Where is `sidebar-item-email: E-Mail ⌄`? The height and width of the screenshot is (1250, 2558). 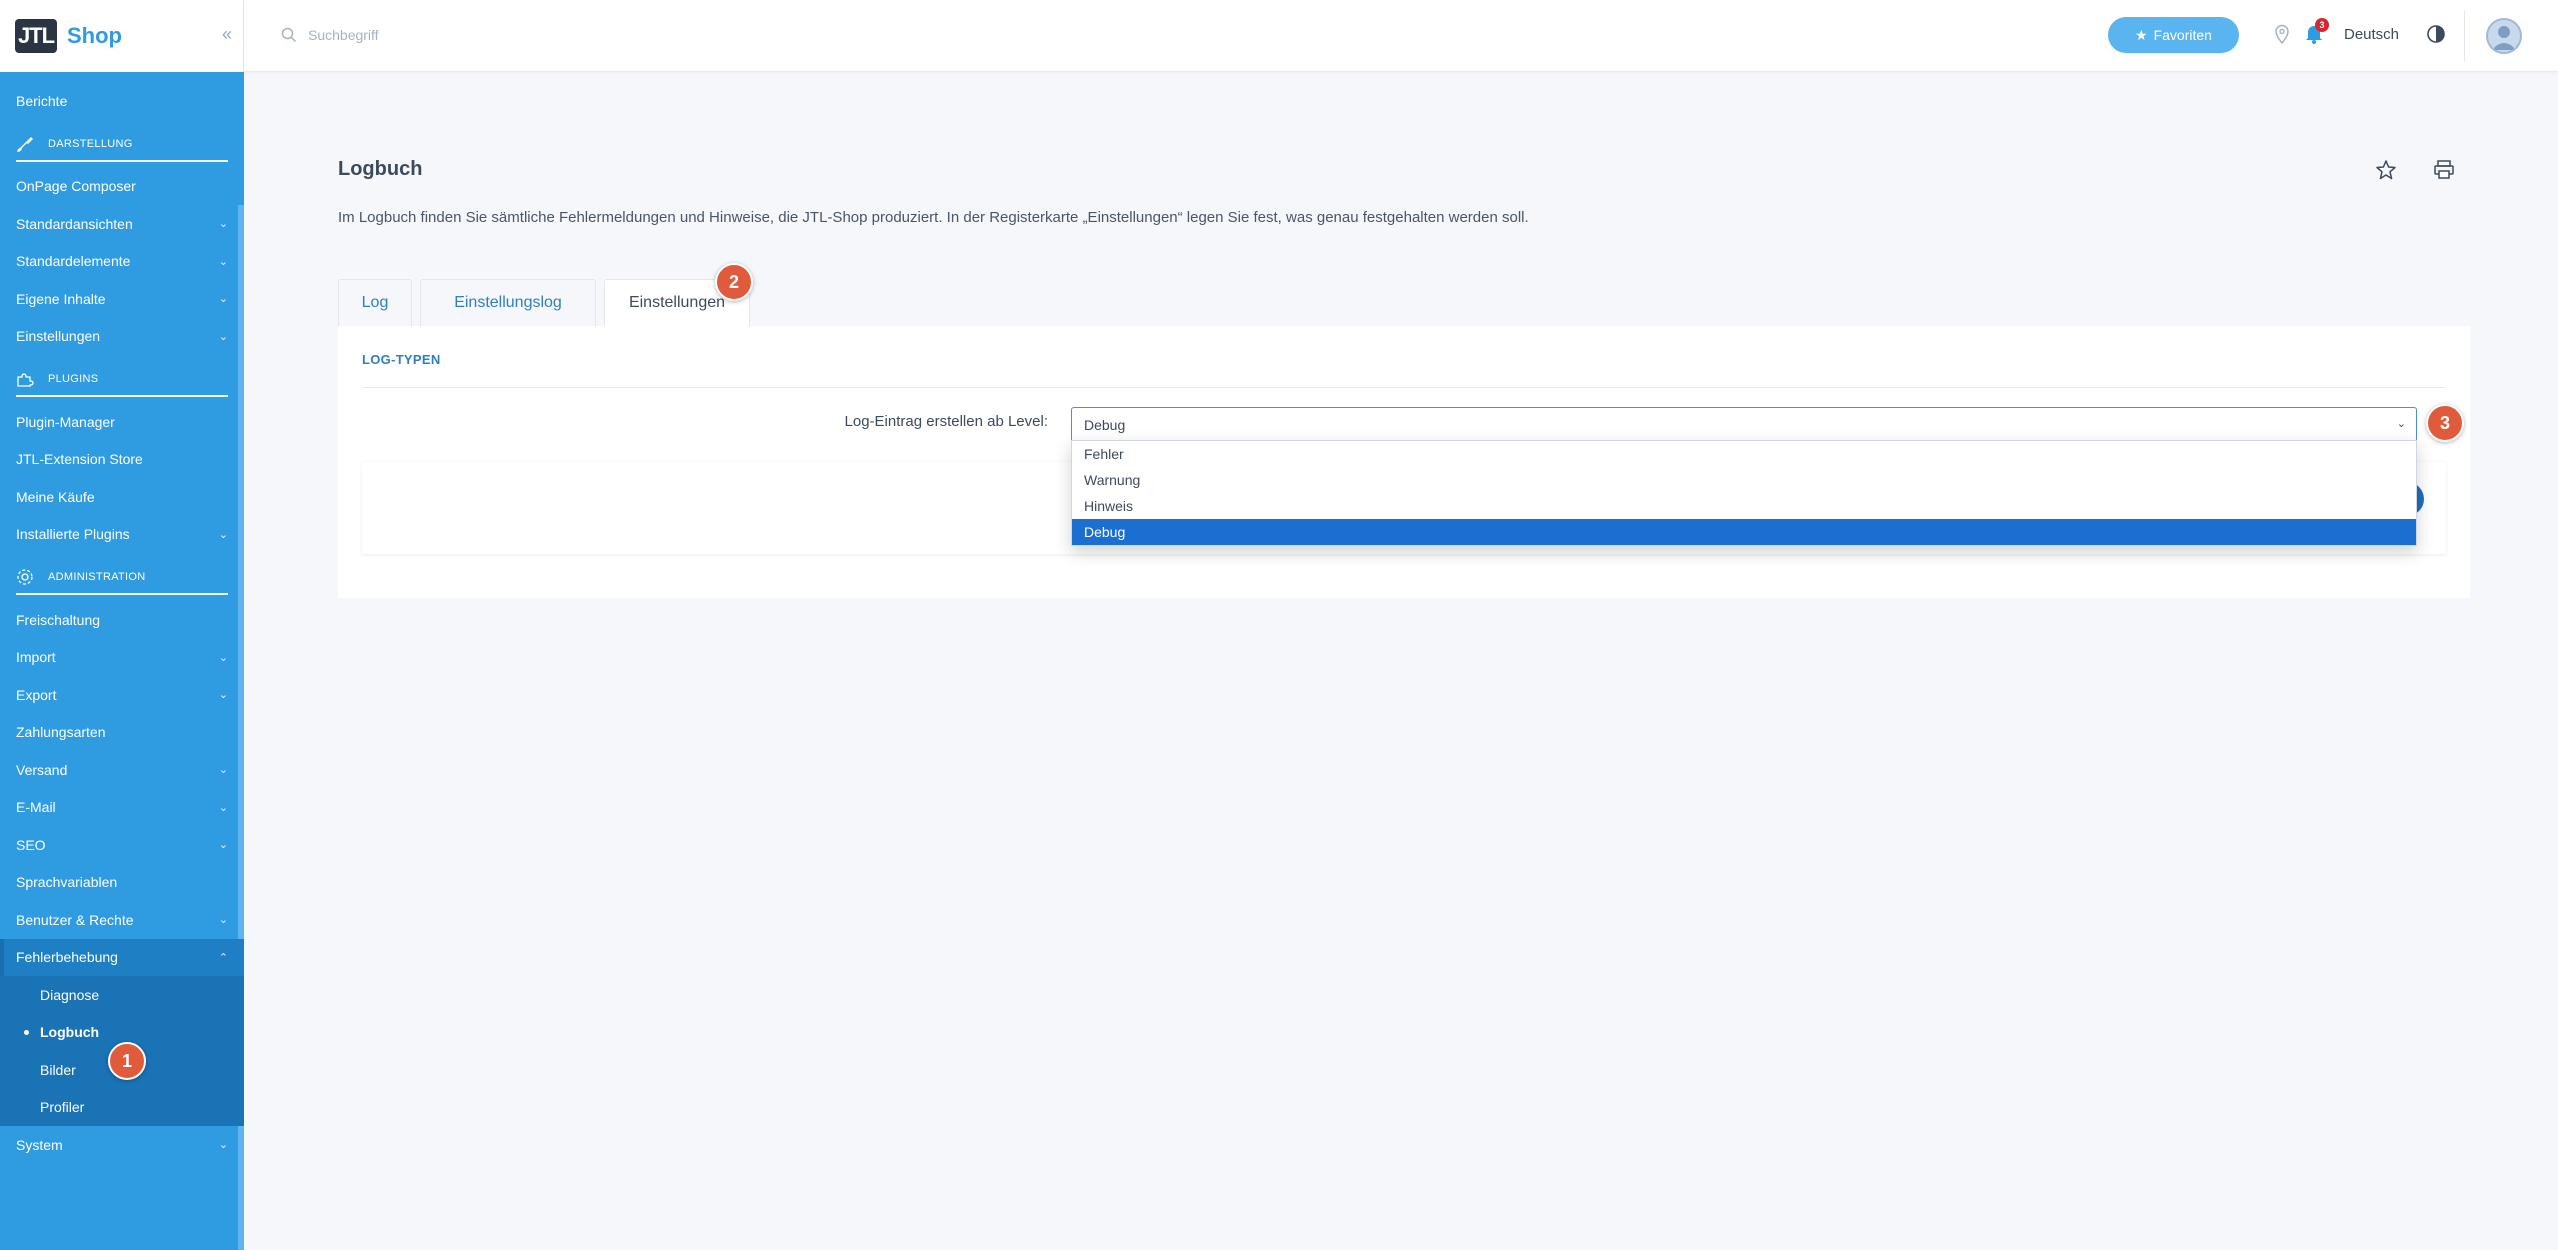 sidebar-item-email: E-Mail ⌄ is located at coordinates (122, 808).